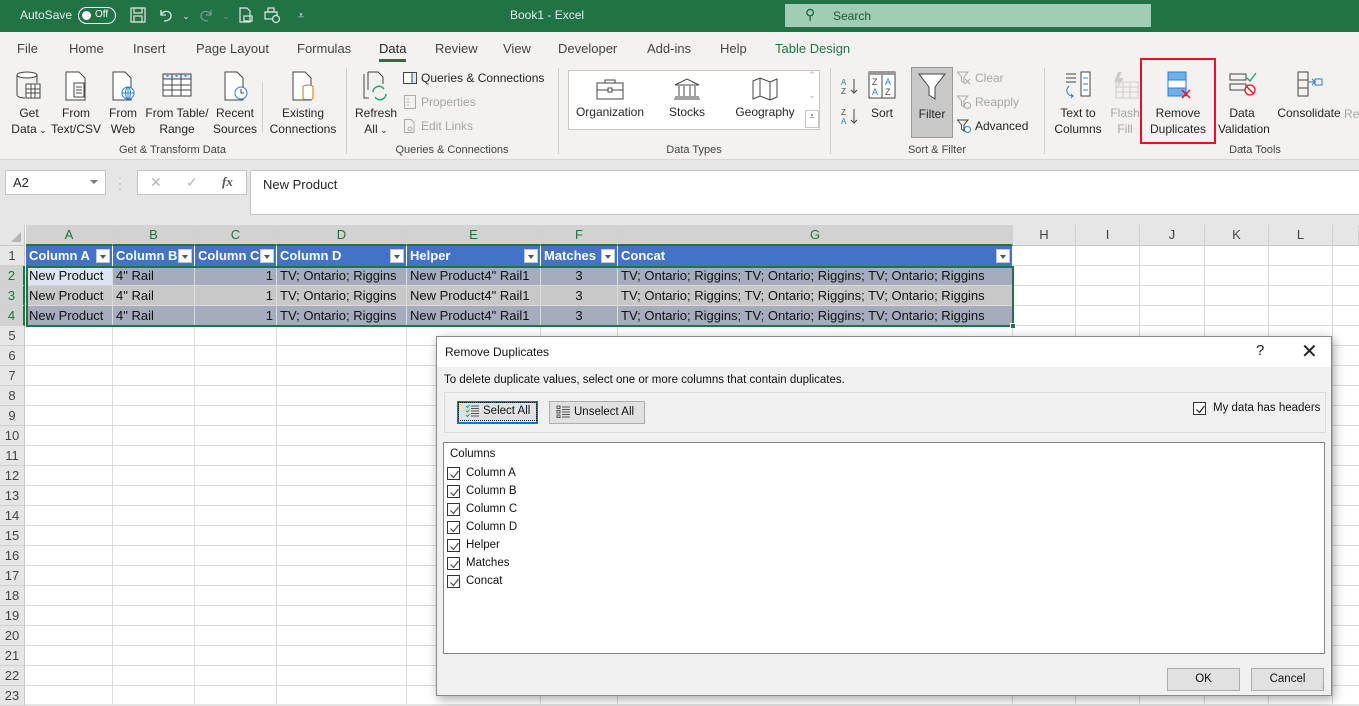 Image resolution: width=1359 pixels, height=706 pixels. Describe the element at coordinates (149, 48) in the screenshot. I see `tab-insert: Insert` at that location.